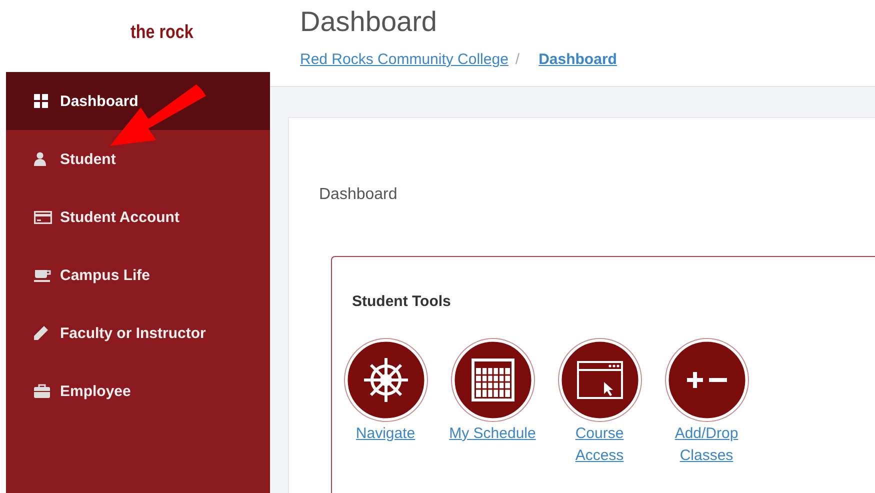  What do you see at coordinates (706, 380) in the screenshot?
I see `plus-minus-icon` at bounding box center [706, 380].